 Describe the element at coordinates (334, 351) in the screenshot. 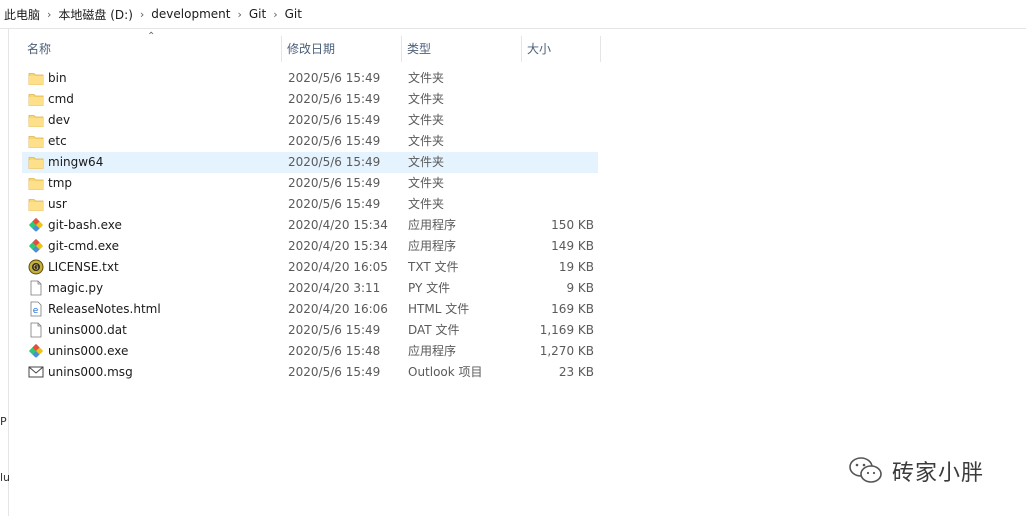

I see `file-date-modified: 2020/5/6 15:48` at that location.